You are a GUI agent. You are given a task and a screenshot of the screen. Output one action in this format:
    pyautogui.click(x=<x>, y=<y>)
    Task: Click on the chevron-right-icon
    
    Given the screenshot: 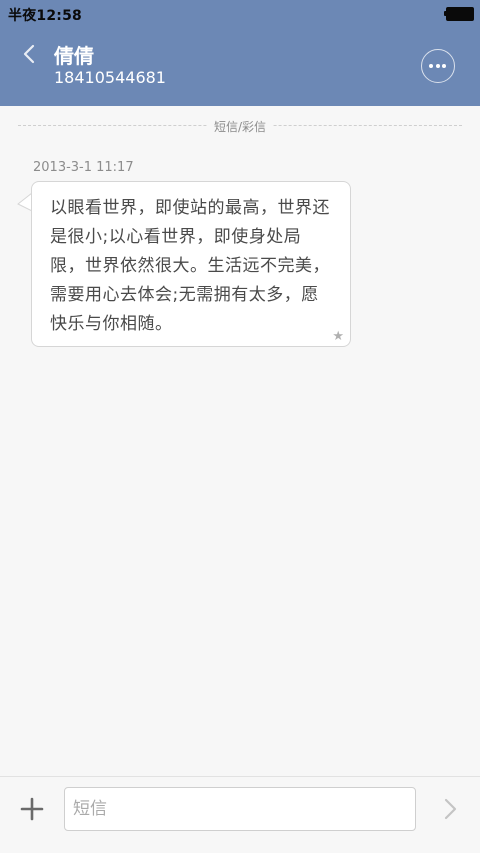 What is the action you would take?
    pyautogui.click(x=450, y=809)
    